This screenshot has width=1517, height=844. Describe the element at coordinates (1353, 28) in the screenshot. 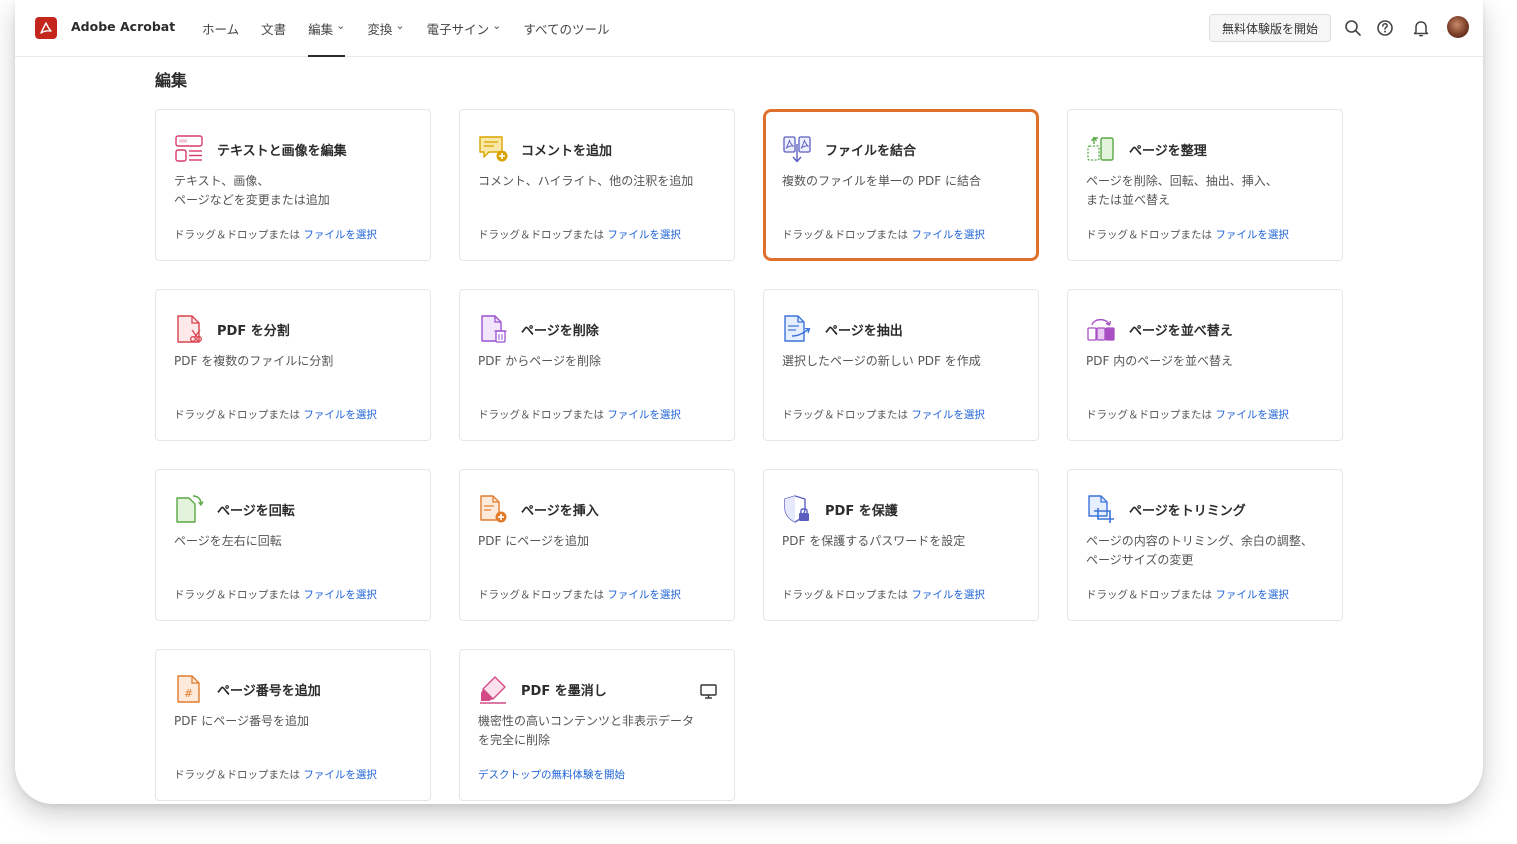

I see `search-icon` at that location.